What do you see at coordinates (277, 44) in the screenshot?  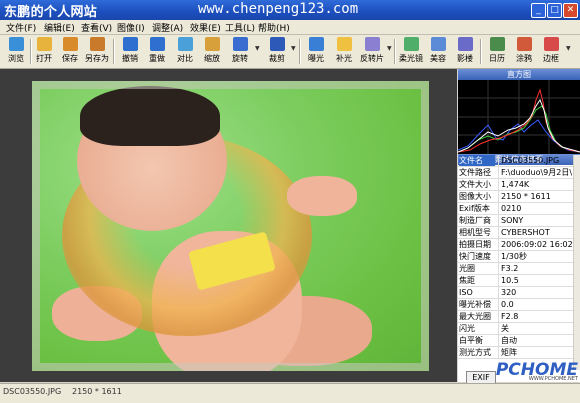 I see `crop-icon` at bounding box center [277, 44].